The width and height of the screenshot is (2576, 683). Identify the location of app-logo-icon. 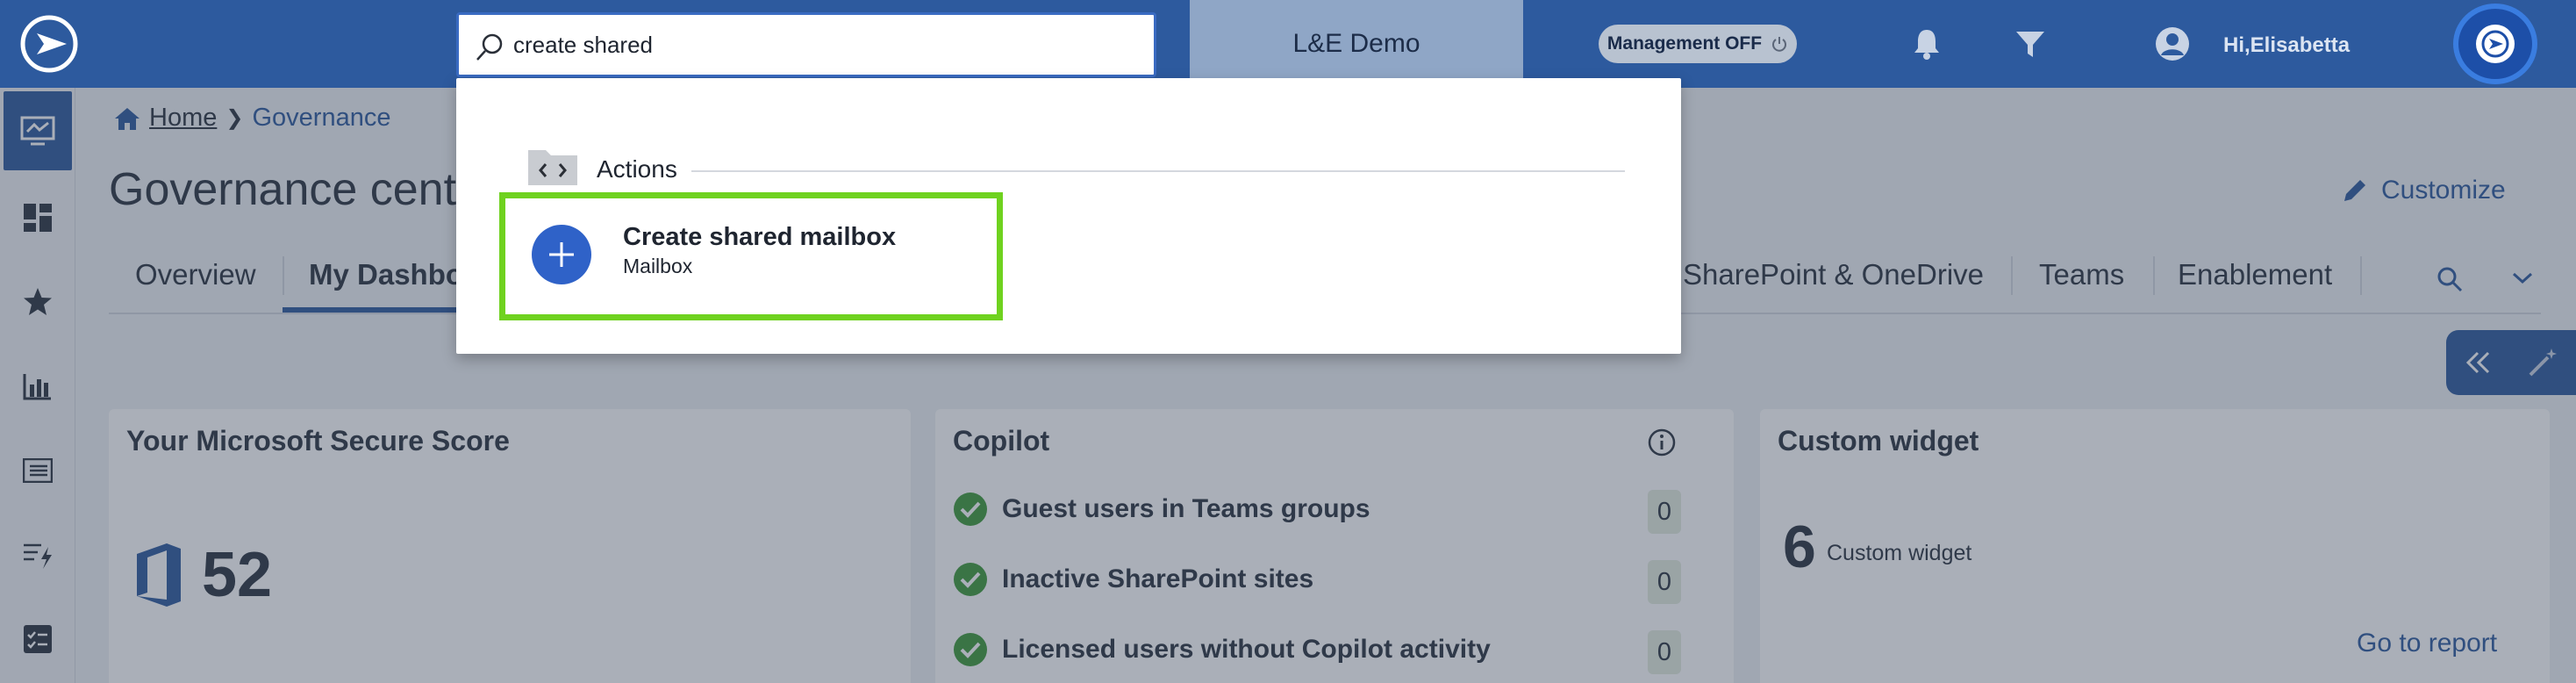
(51, 43).